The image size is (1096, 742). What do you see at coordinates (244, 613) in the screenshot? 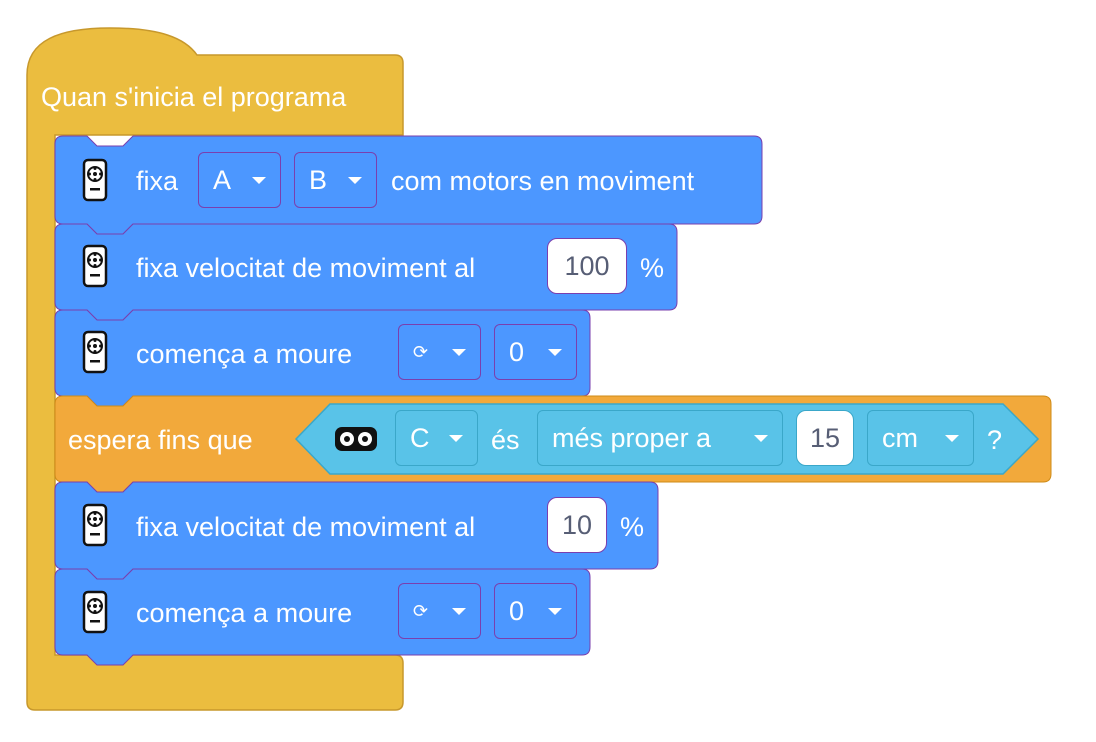
I see `block-6-prefix: comença a moure` at bounding box center [244, 613].